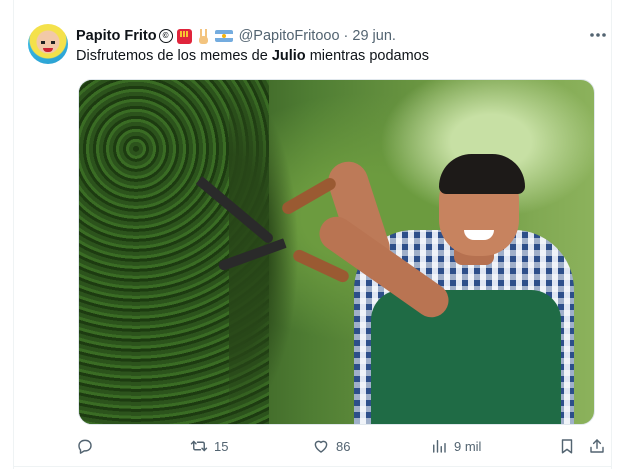 The height and width of the screenshot is (469, 627). I want to click on tweet-divider, so click(312, 466).